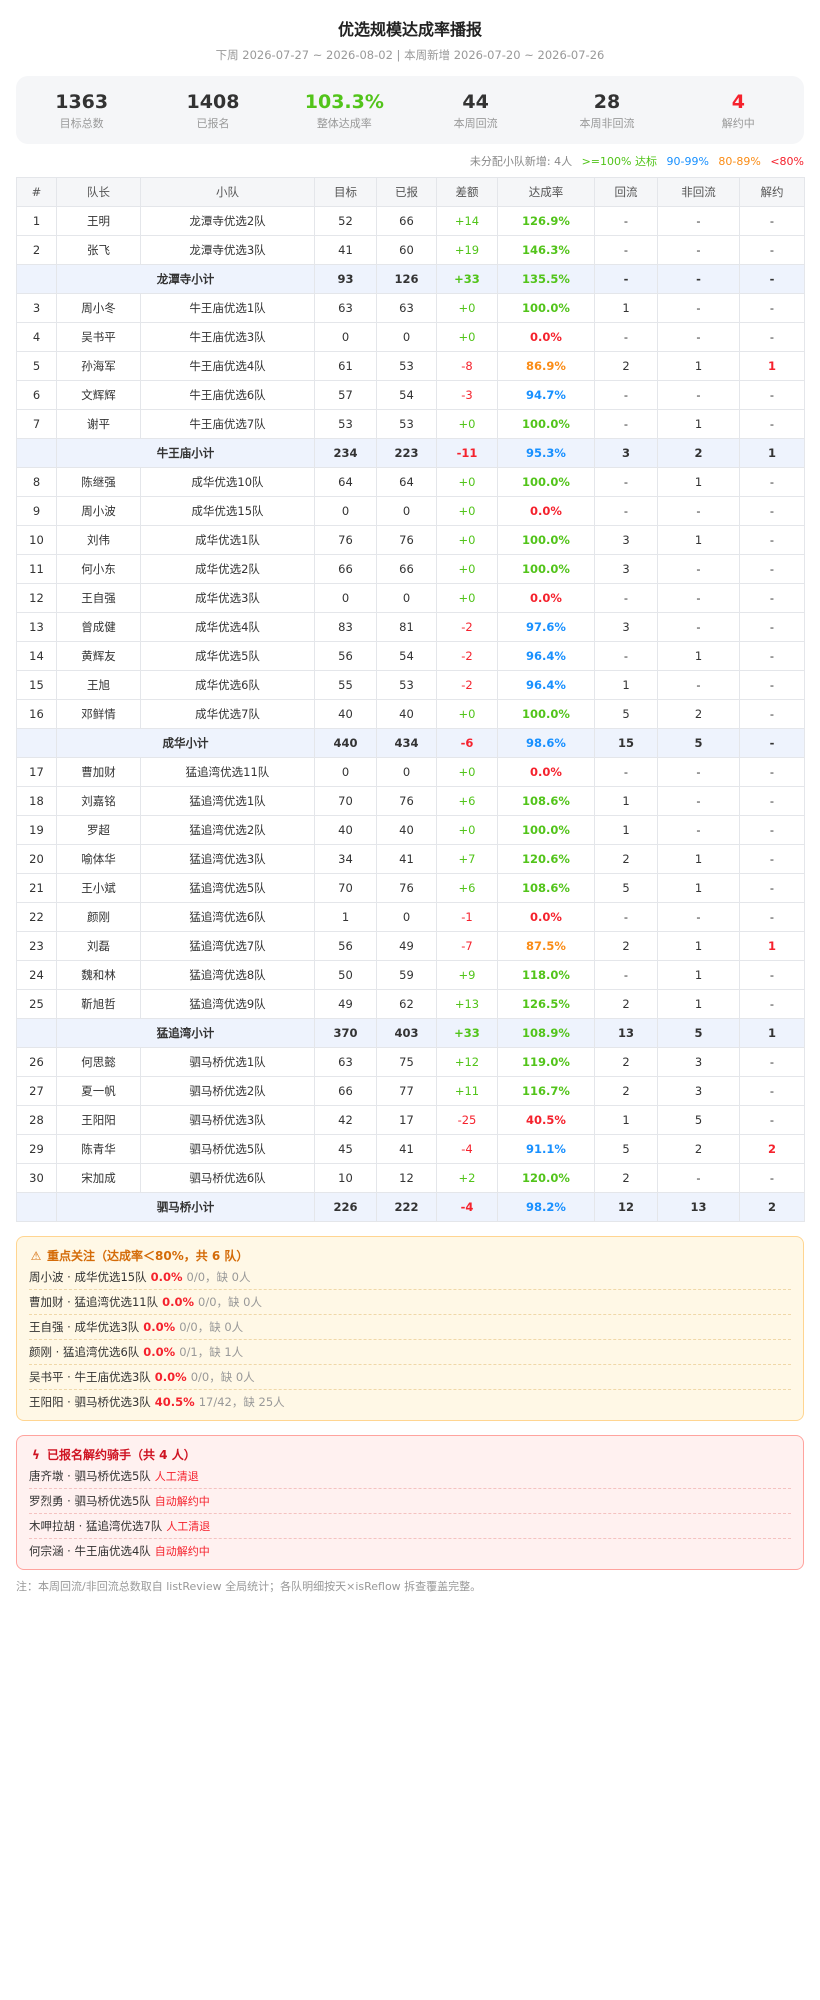 This screenshot has width=820, height=2000. I want to click on focus-header: ⚠ 重点关注（达成率＜80%，共 6 队）, so click(410, 1256).